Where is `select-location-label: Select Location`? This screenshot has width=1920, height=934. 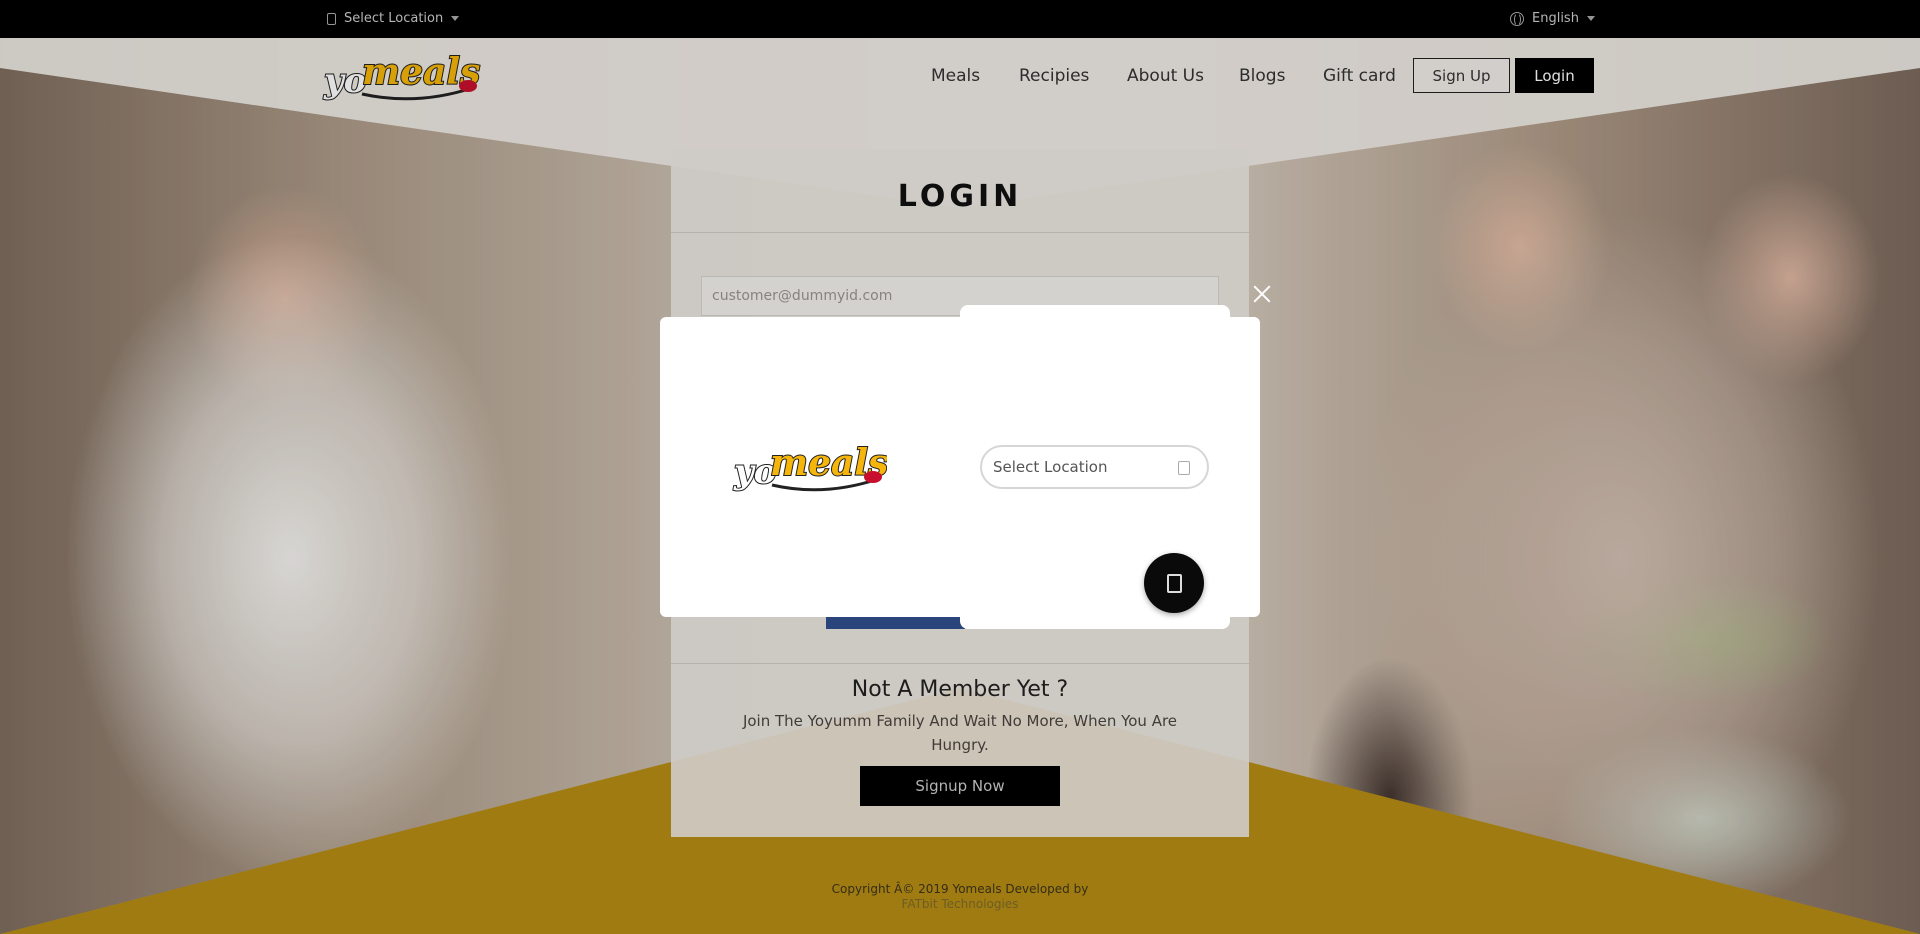 select-location-label: Select Location is located at coordinates (1050, 467).